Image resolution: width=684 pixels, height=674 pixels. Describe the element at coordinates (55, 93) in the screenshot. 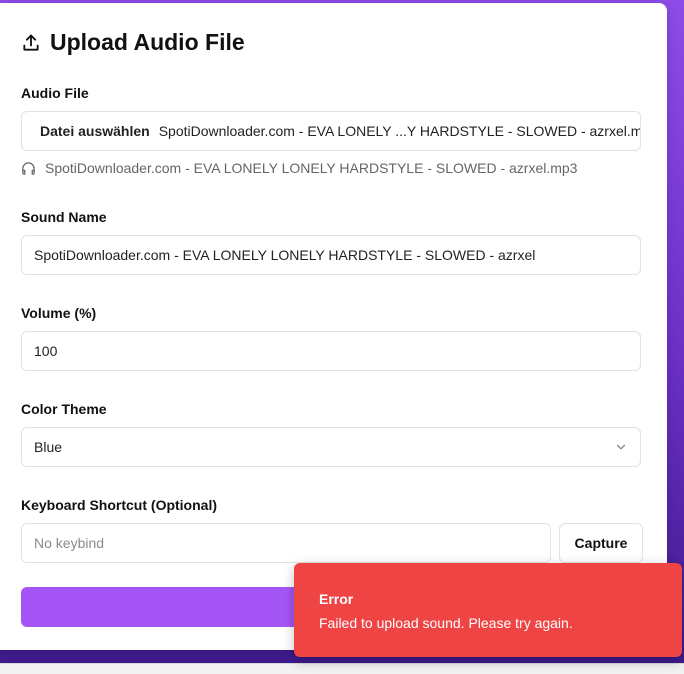

I see `audio-file-label: Audio File` at that location.